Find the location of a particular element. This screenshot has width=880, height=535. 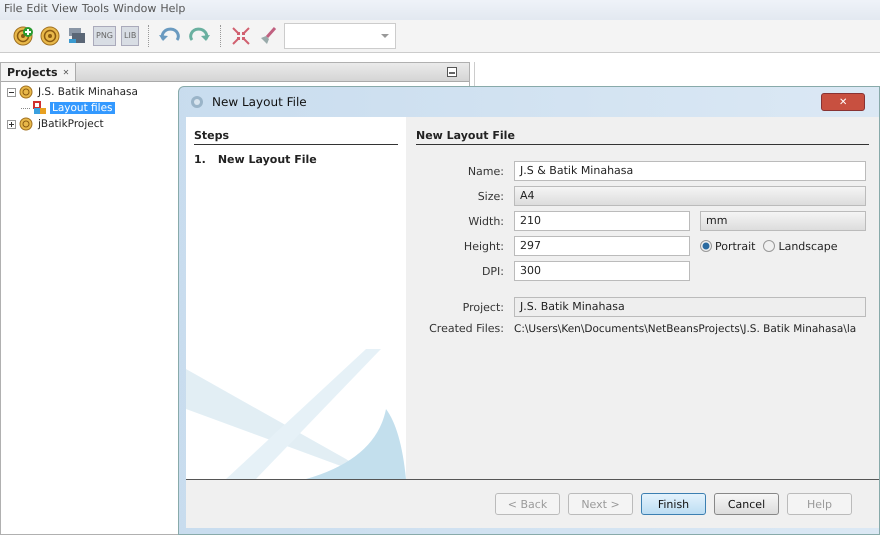

menu-item: Edit is located at coordinates (37, 10).